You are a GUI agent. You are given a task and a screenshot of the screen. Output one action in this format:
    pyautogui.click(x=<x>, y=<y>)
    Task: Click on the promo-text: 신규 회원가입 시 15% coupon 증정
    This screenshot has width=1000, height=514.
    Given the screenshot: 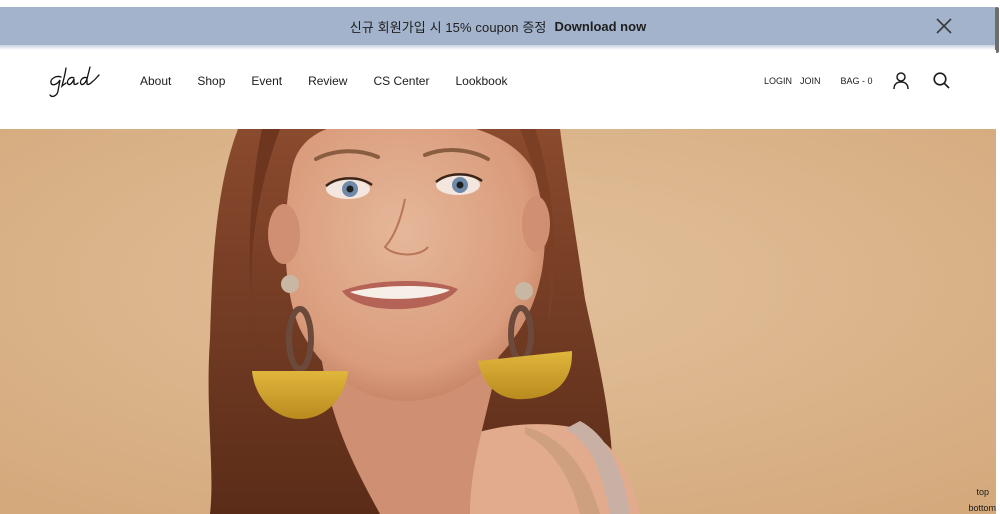 What is the action you would take?
    pyautogui.click(x=448, y=27)
    